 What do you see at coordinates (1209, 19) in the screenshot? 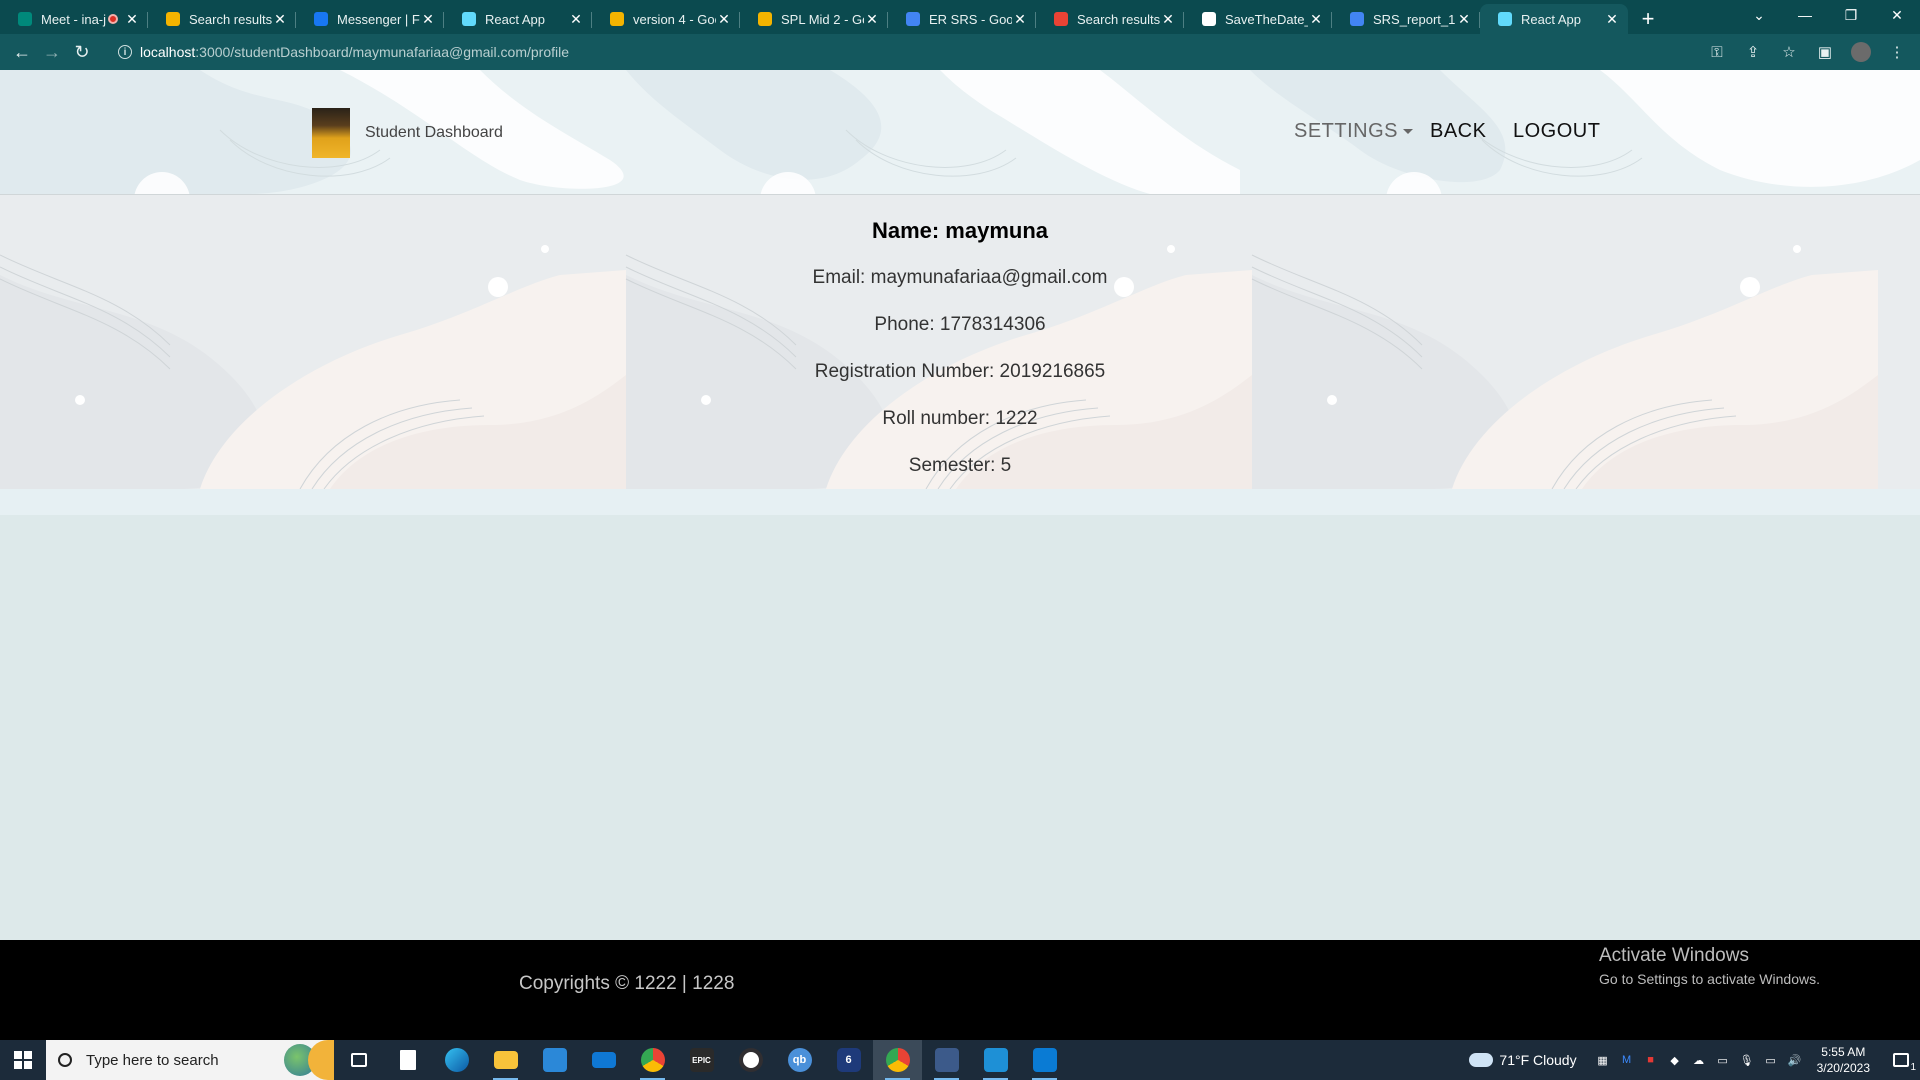
I see `web-icon` at bounding box center [1209, 19].